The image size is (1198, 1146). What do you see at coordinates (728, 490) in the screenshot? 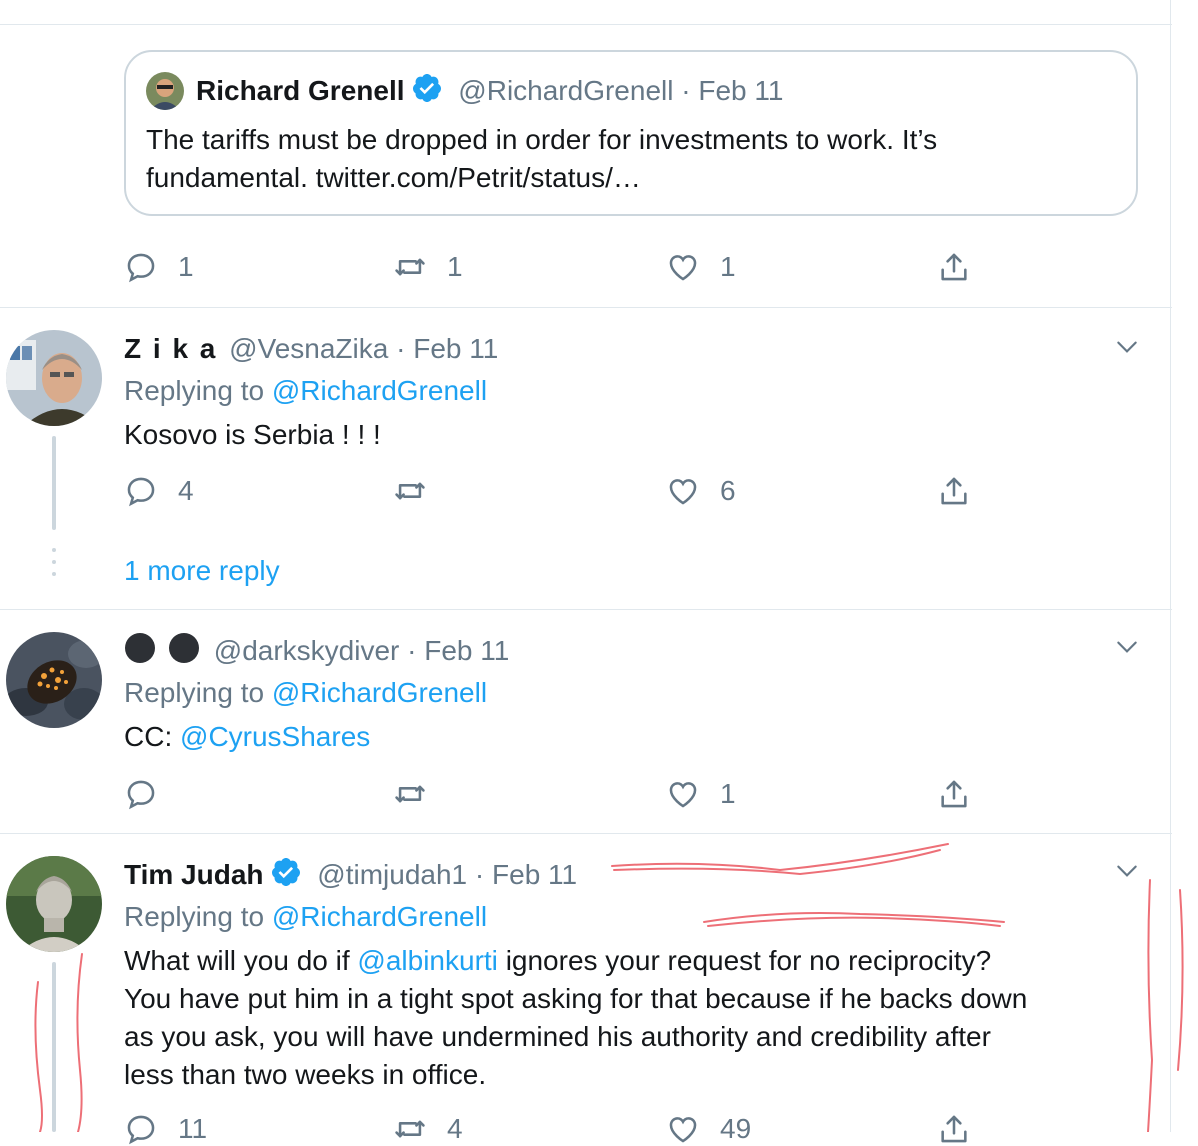
I see `like-count: 6` at bounding box center [728, 490].